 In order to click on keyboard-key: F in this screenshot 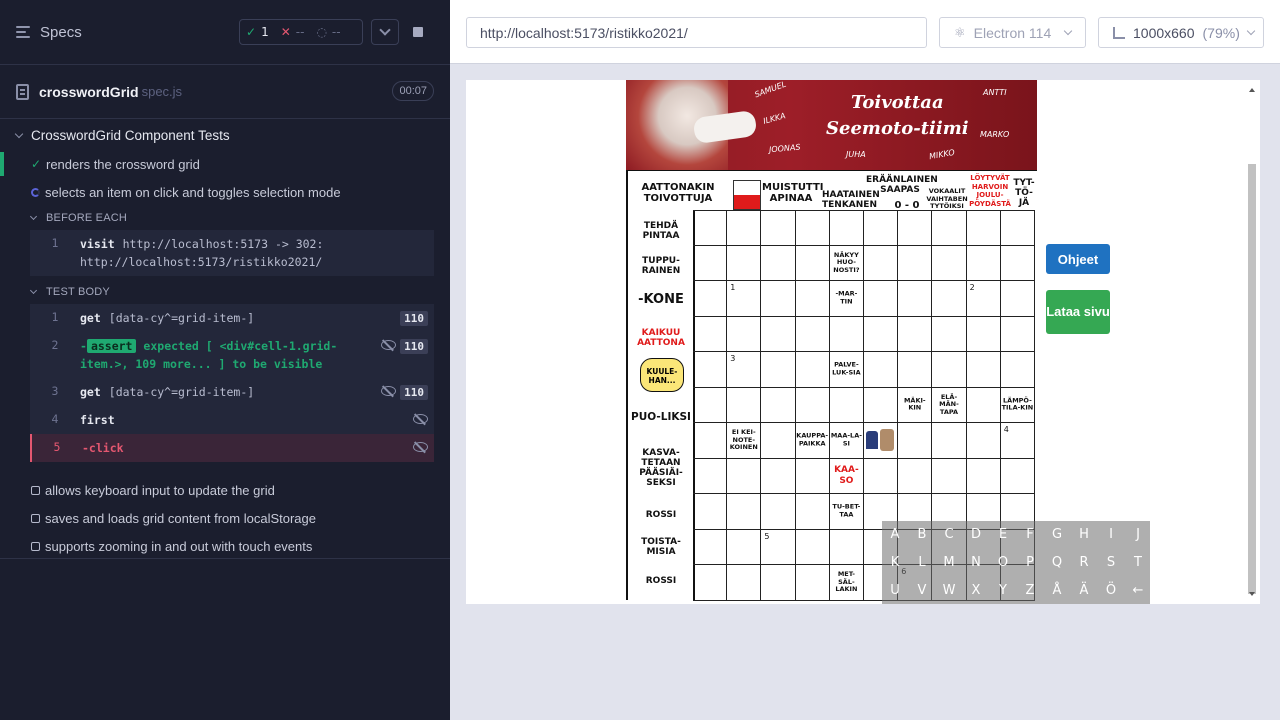, I will do `click(1030, 534)`.